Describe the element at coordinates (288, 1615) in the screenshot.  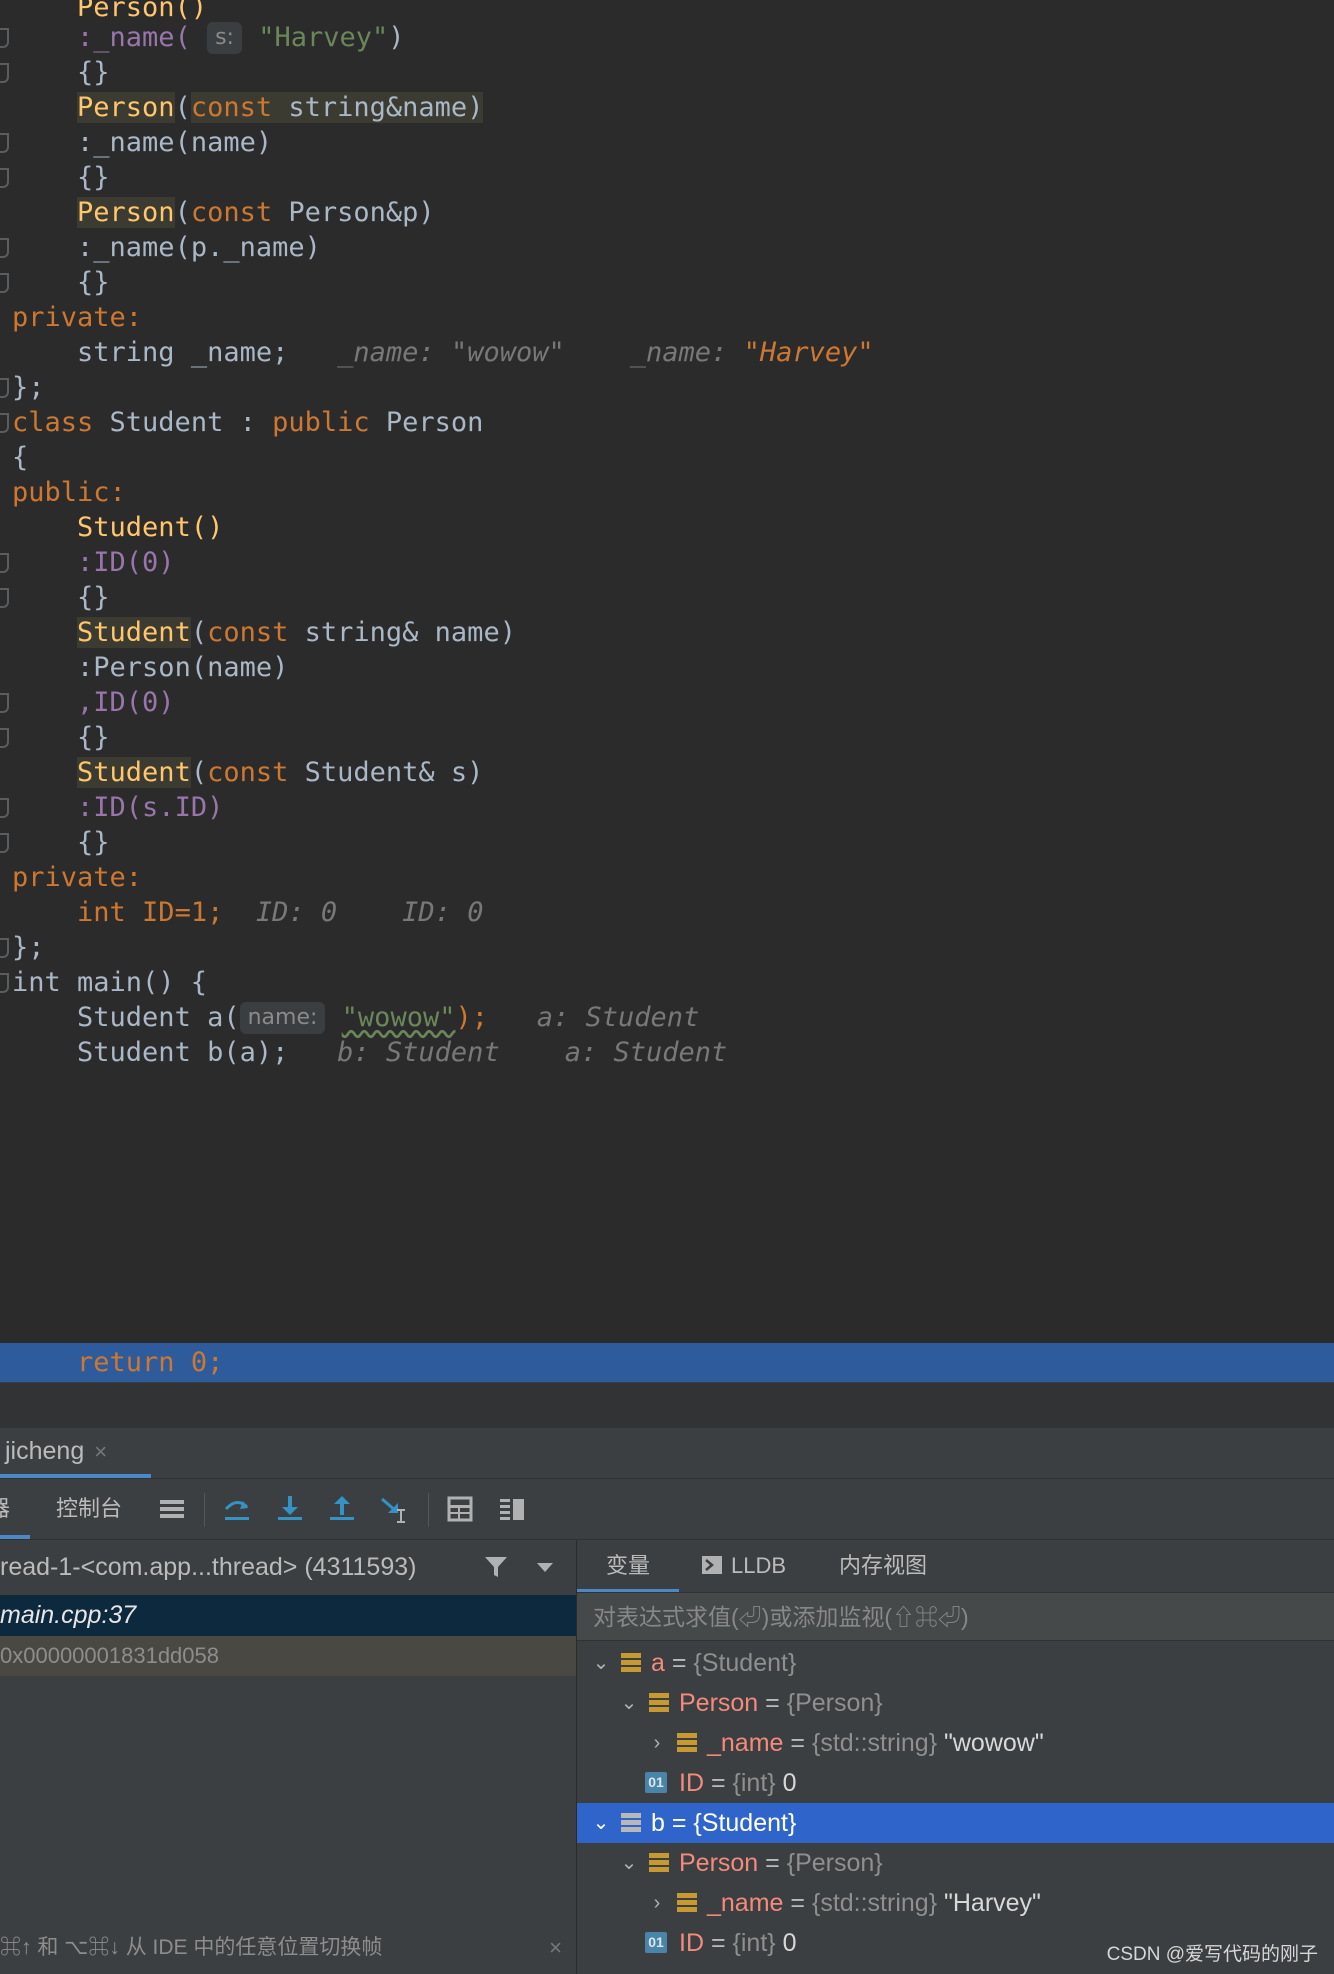
I see `stack-frame-row: main.cpp:37` at that location.